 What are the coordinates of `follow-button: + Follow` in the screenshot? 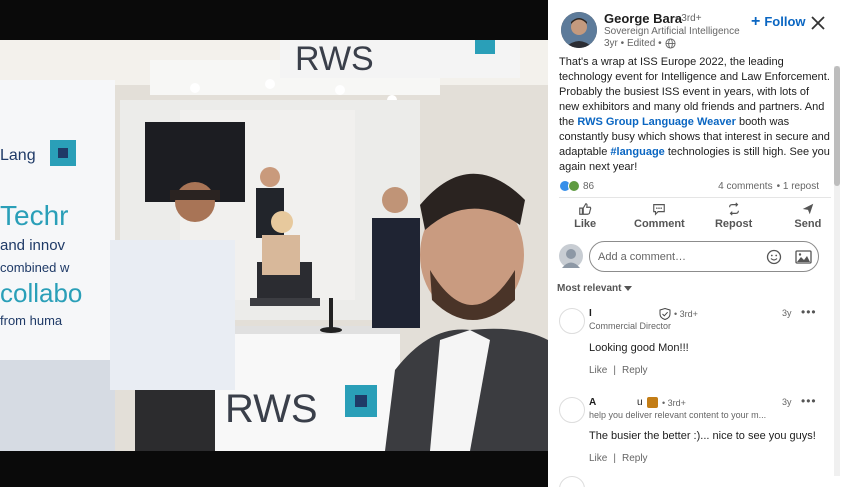 It's located at (778, 21).